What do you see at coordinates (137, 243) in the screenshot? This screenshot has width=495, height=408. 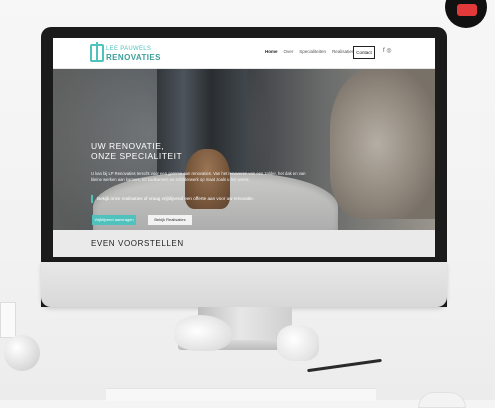 I see `section-title: EVEN VOORSTELLEN` at bounding box center [137, 243].